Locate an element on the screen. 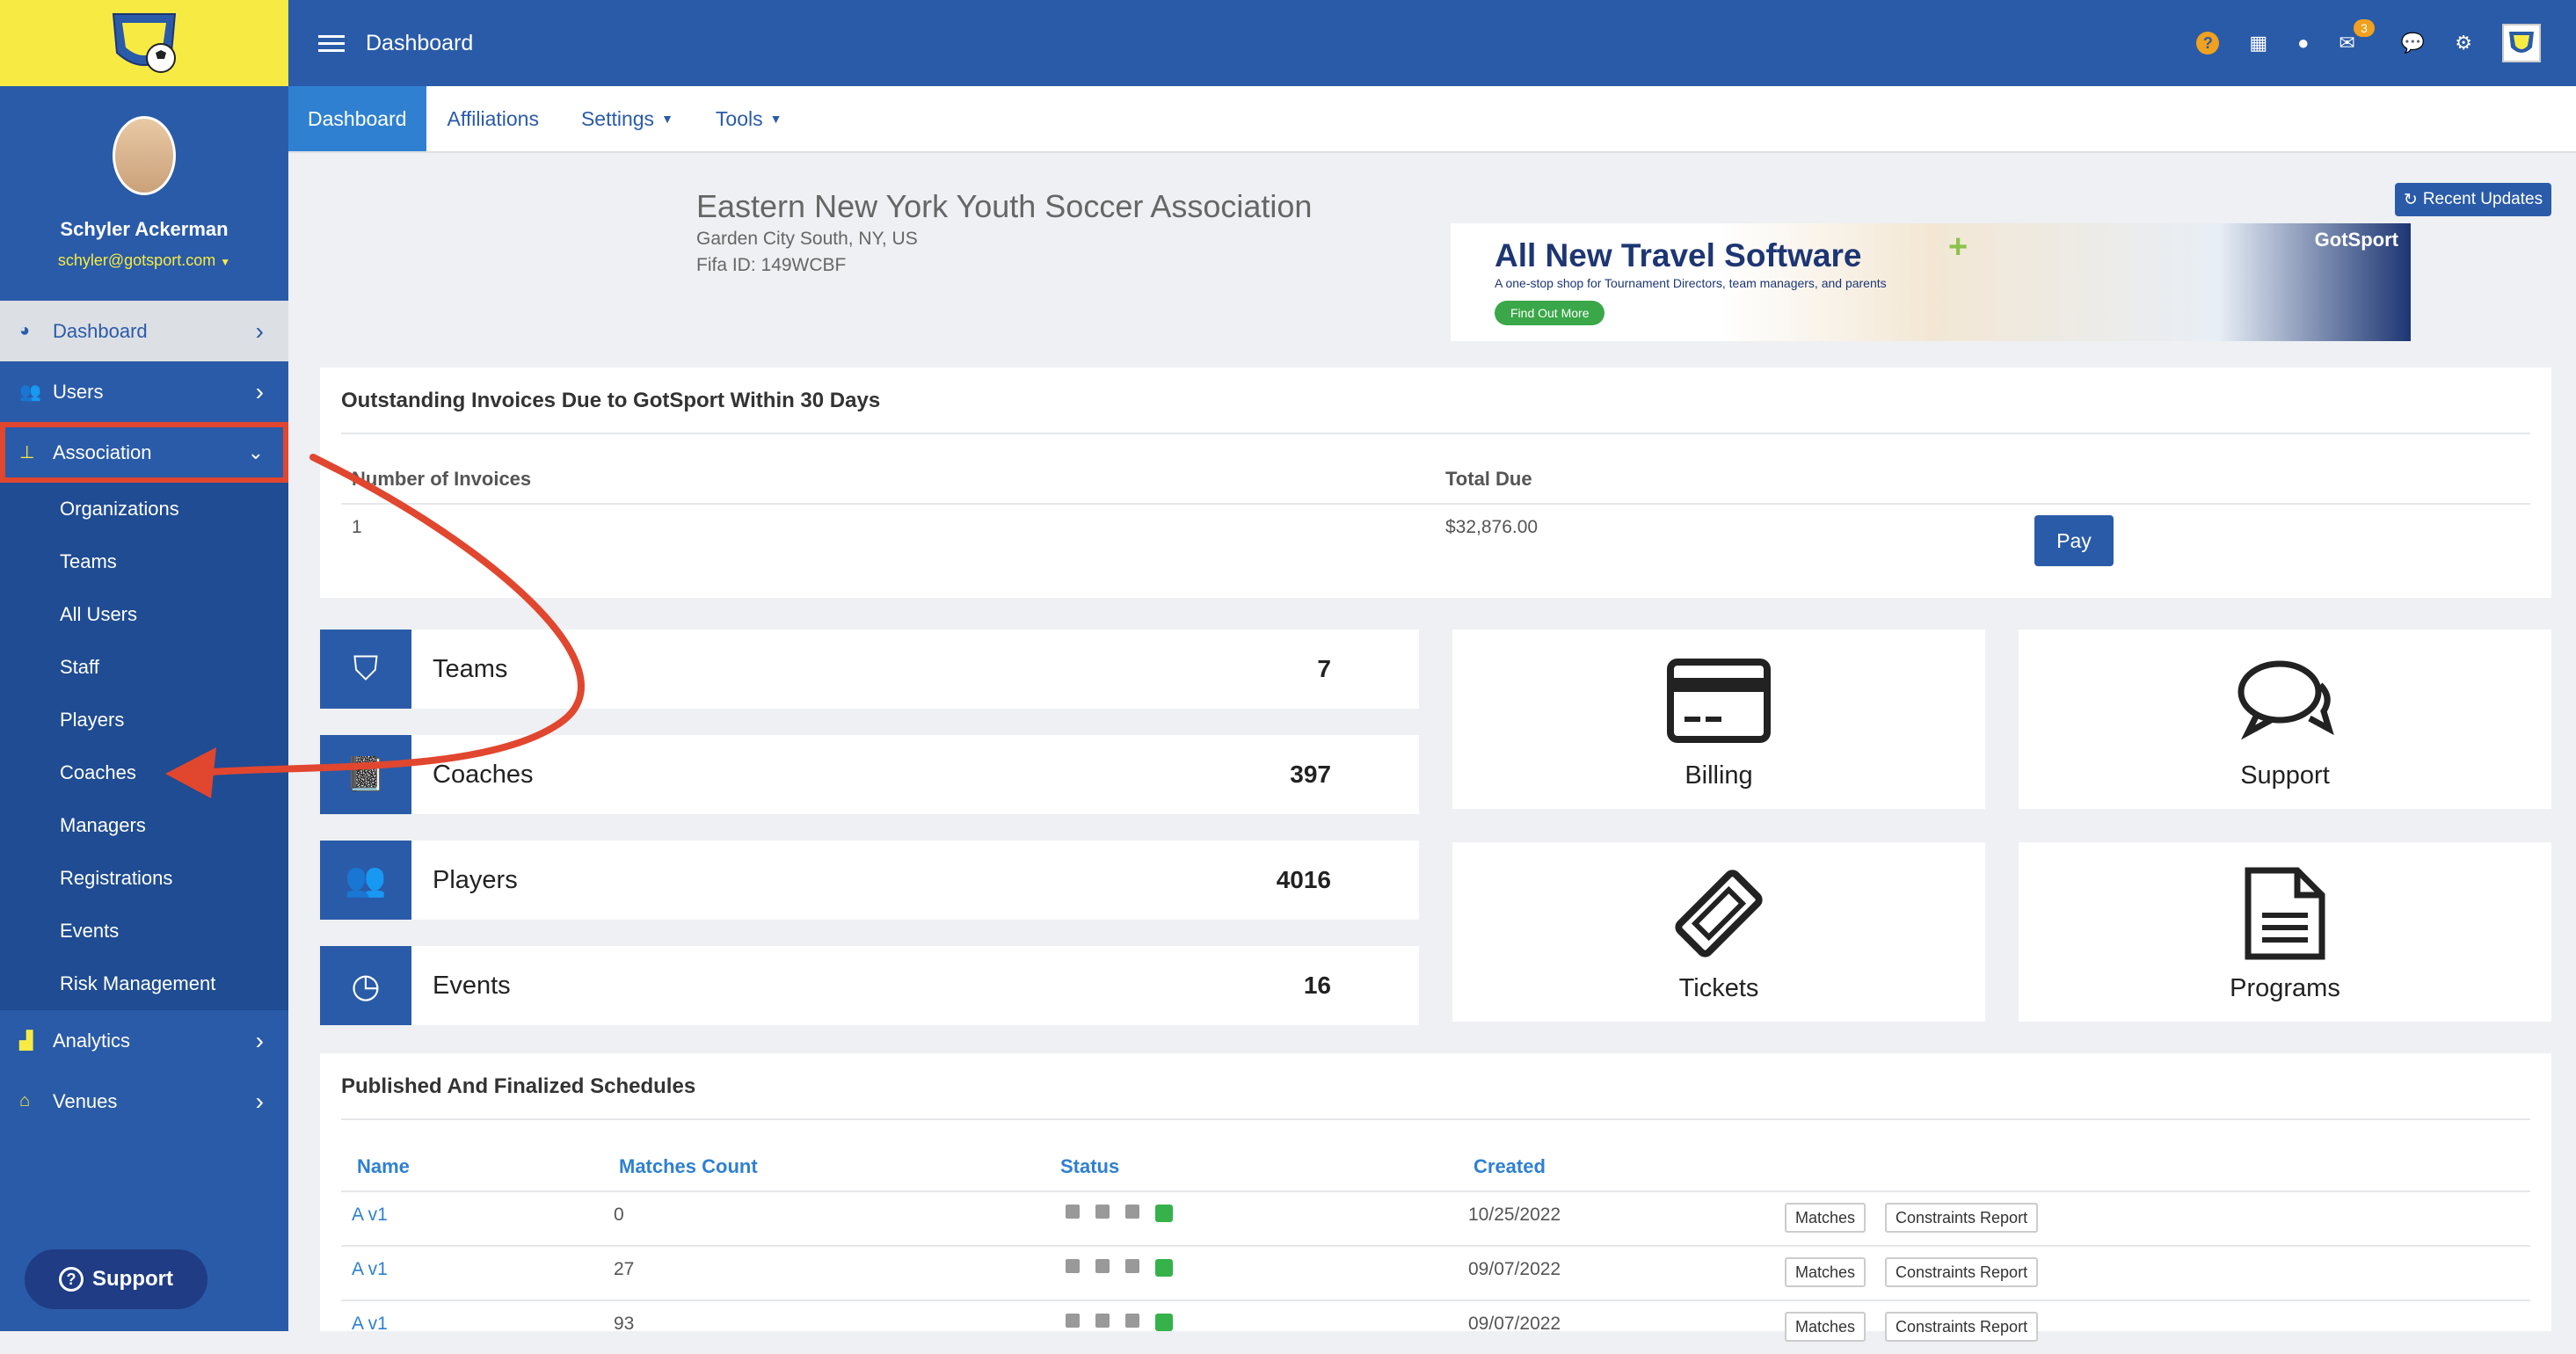 The image size is (2576, 1354). tile-billing: Billing is located at coordinates (1718, 720).